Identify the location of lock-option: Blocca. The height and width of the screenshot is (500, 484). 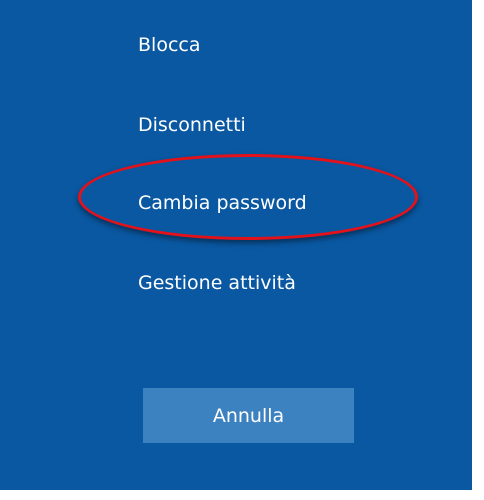
(169, 45).